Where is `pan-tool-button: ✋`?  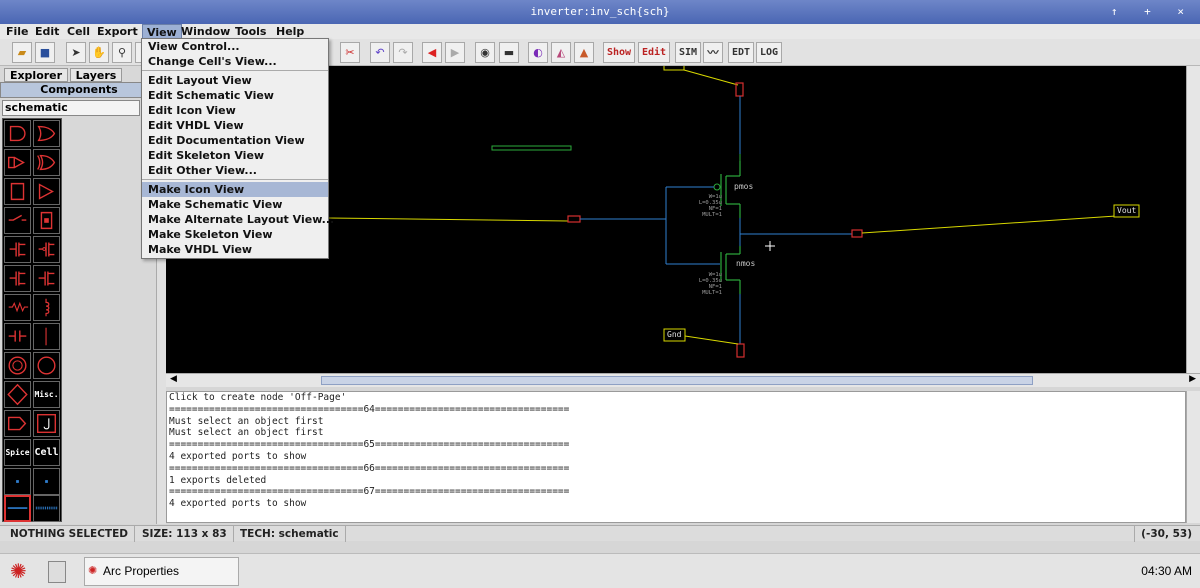 pan-tool-button: ✋ is located at coordinates (99, 52).